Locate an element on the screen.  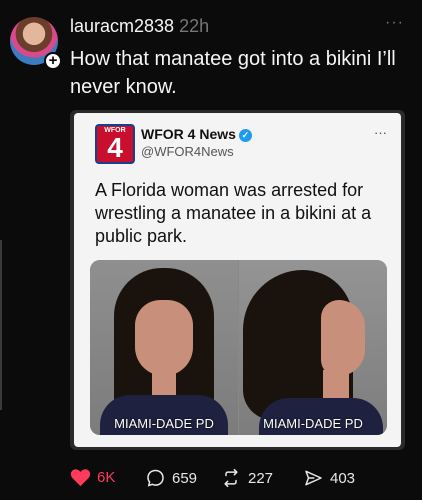
like-count: 6K is located at coordinates (106, 477).